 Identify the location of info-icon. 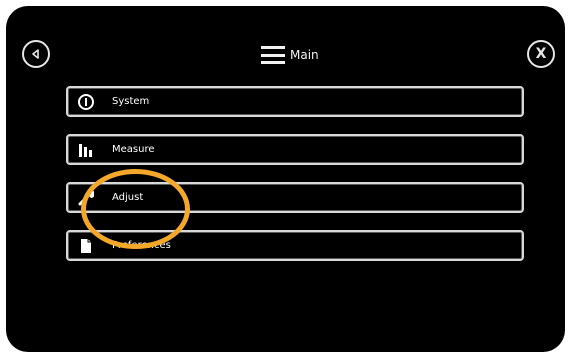
(86, 101).